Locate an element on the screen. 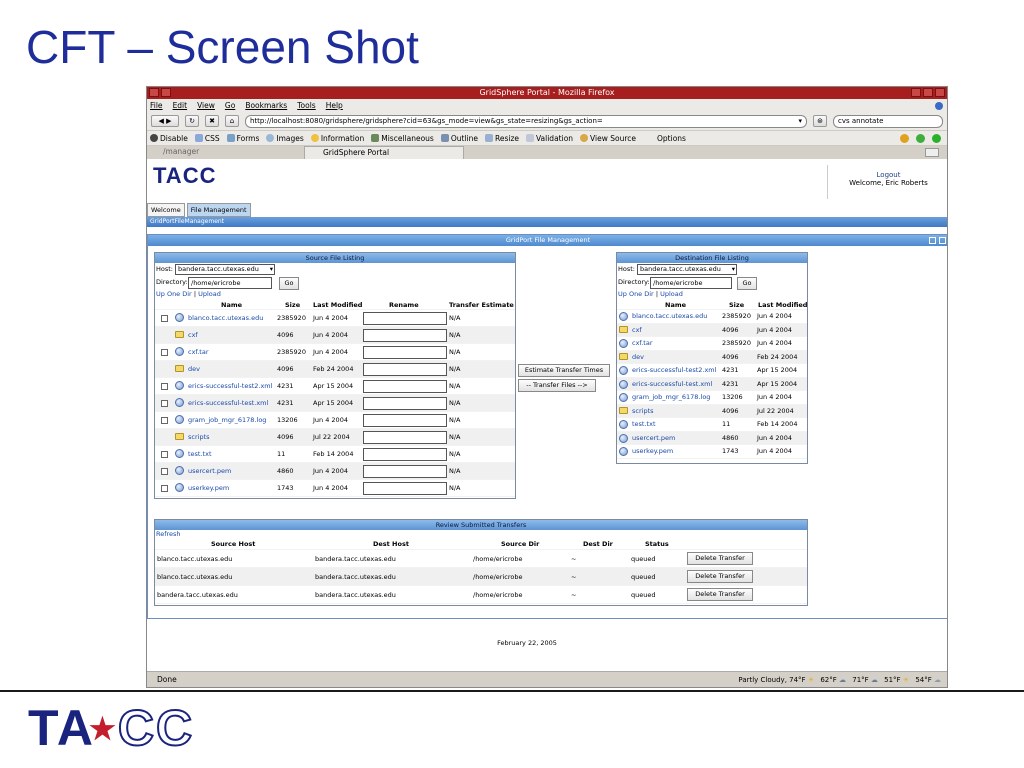 This screenshot has width=1024, height=768. close-icon is located at coordinates (940, 92).